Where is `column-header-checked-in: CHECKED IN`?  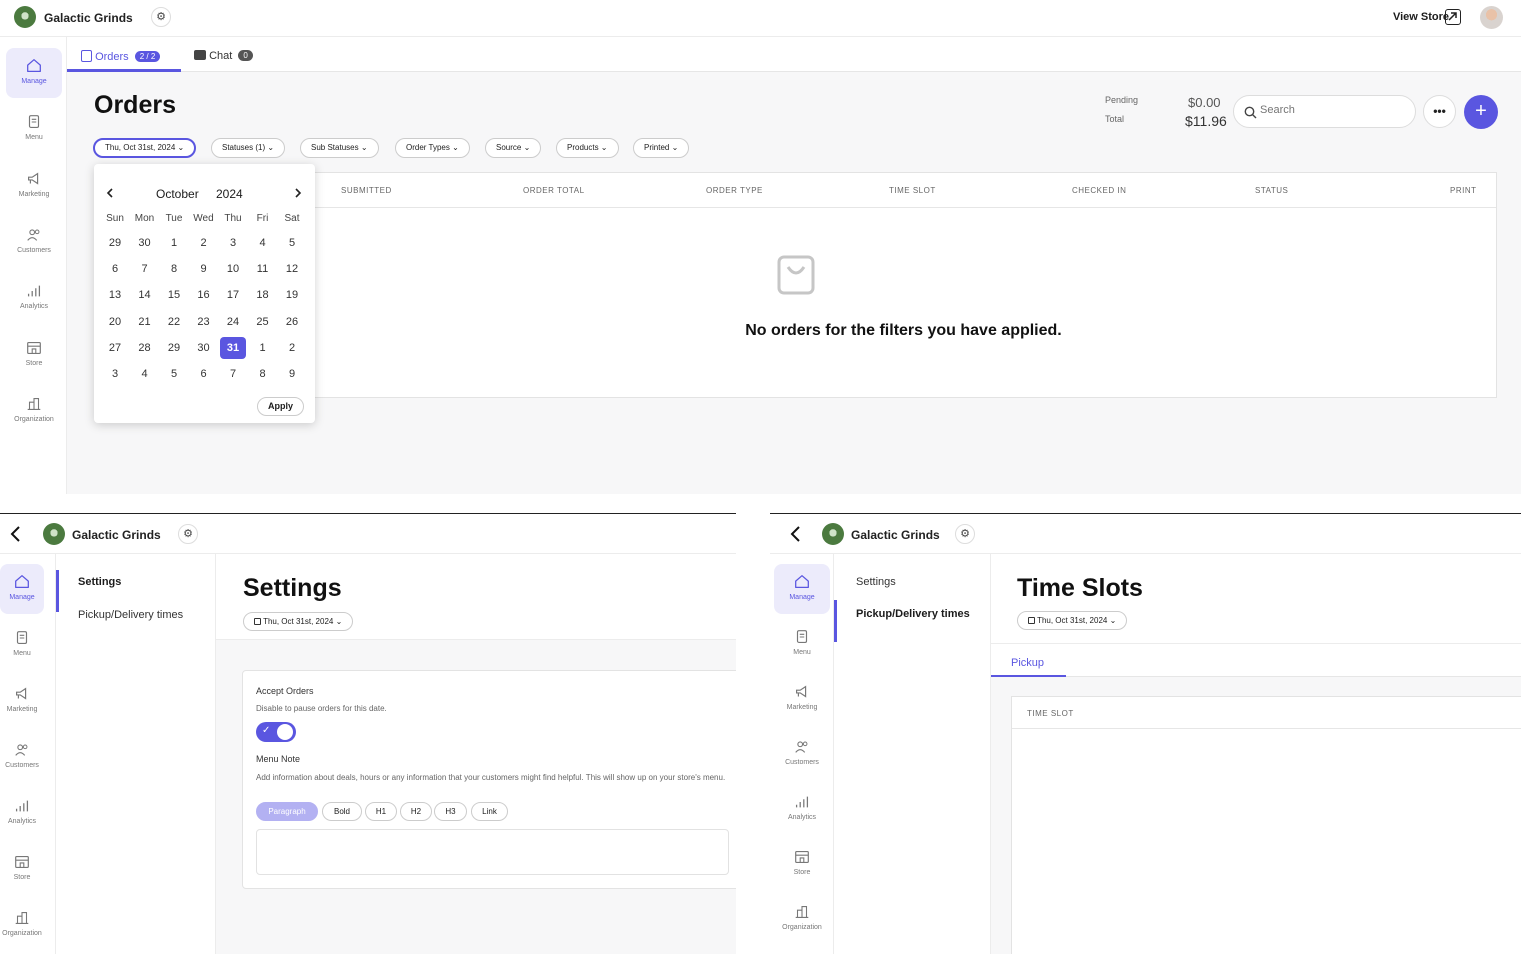 column-header-checked-in: CHECKED IN is located at coordinates (1099, 190).